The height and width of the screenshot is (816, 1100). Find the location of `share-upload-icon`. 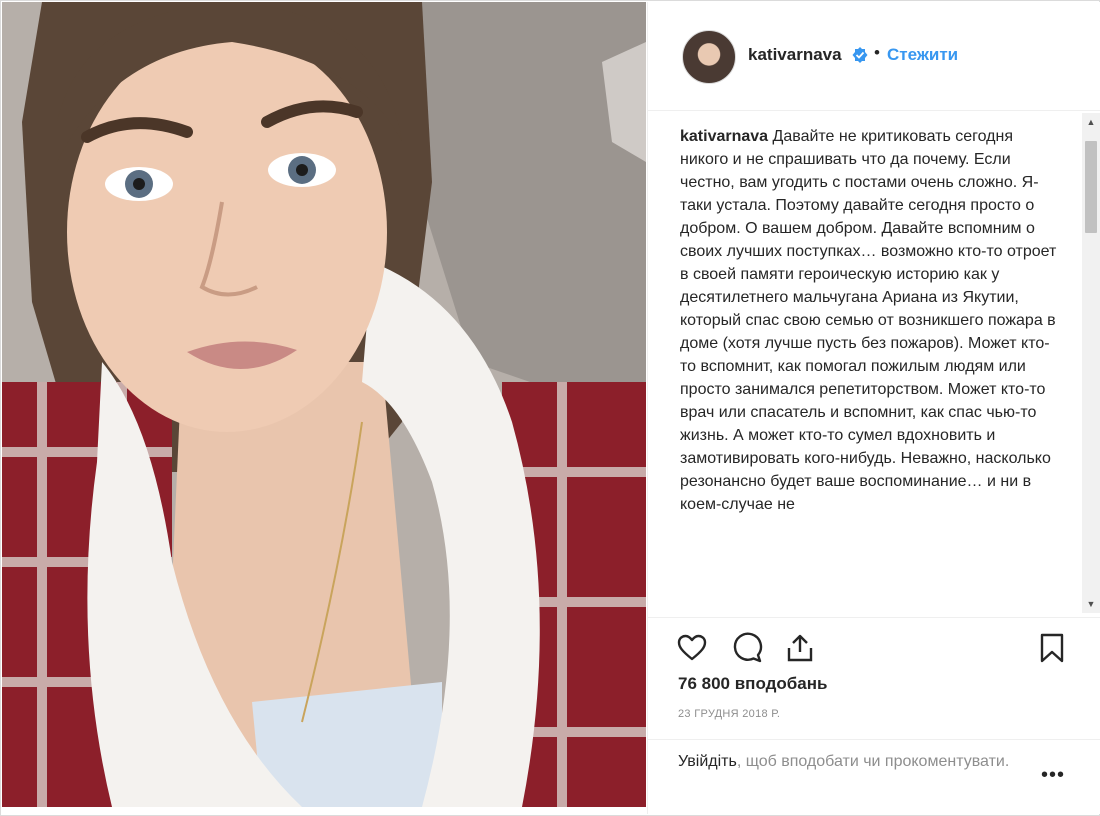

share-upload-icon is located at coordinates (800, 648).